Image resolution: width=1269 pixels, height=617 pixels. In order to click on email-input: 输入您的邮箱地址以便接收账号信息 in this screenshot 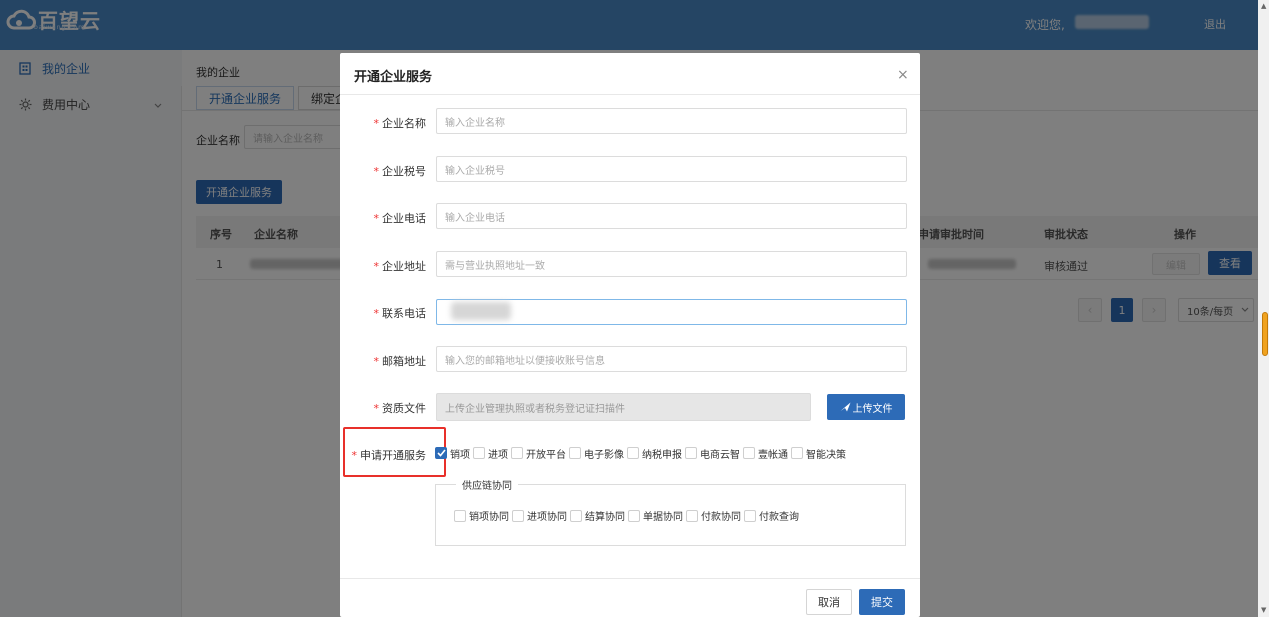, I will do `click(671, 359)`.